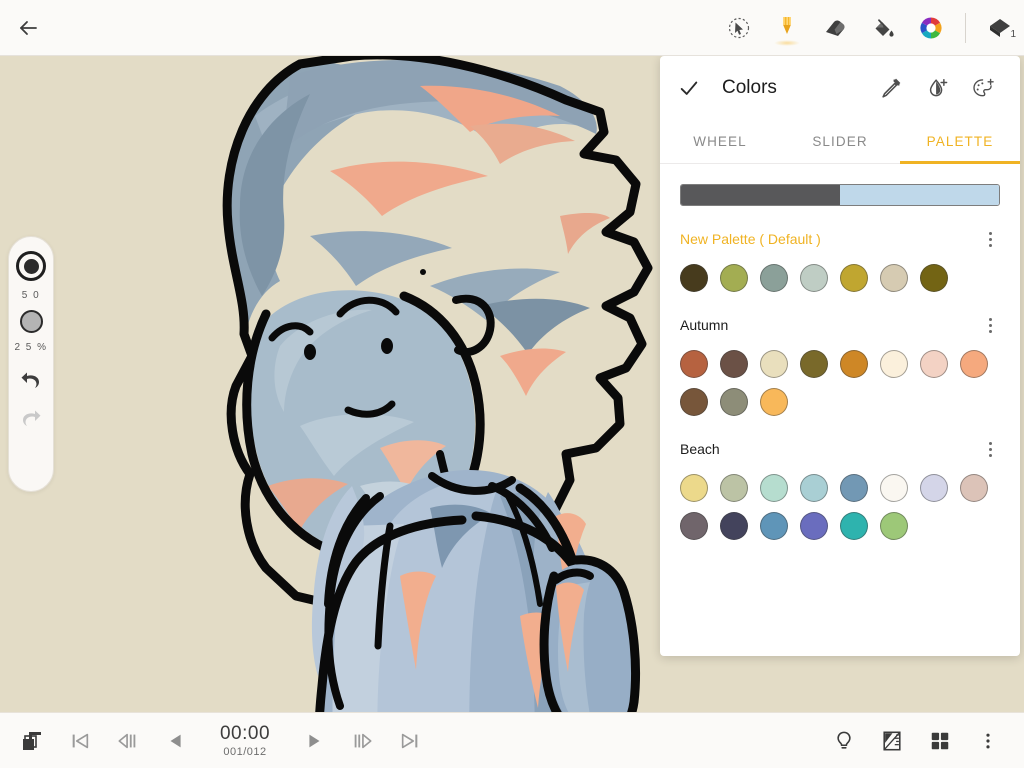 The height and width of the screenshot is (768, 1024). I want to click on play-icon, so click(314, 740).